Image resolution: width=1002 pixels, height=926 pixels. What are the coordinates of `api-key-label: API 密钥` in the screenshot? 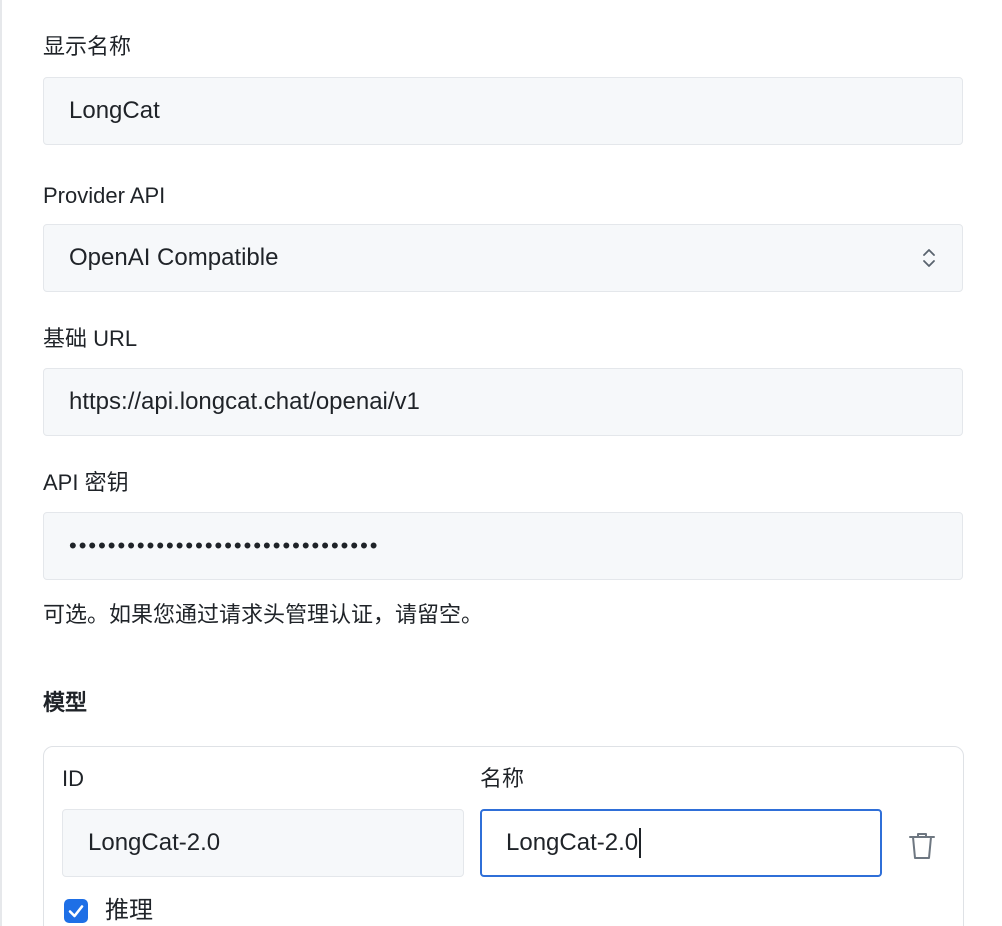 It's located at (86, 482).